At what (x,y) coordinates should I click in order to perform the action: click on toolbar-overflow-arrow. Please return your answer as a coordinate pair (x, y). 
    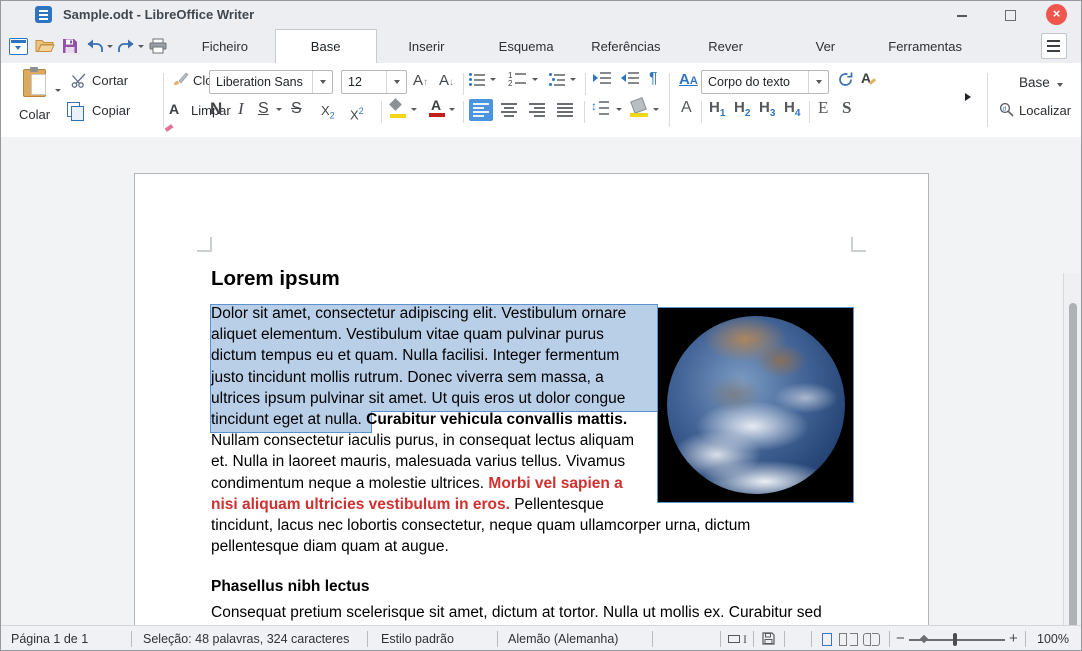
    Looking at the image, I should click on (968, 97).